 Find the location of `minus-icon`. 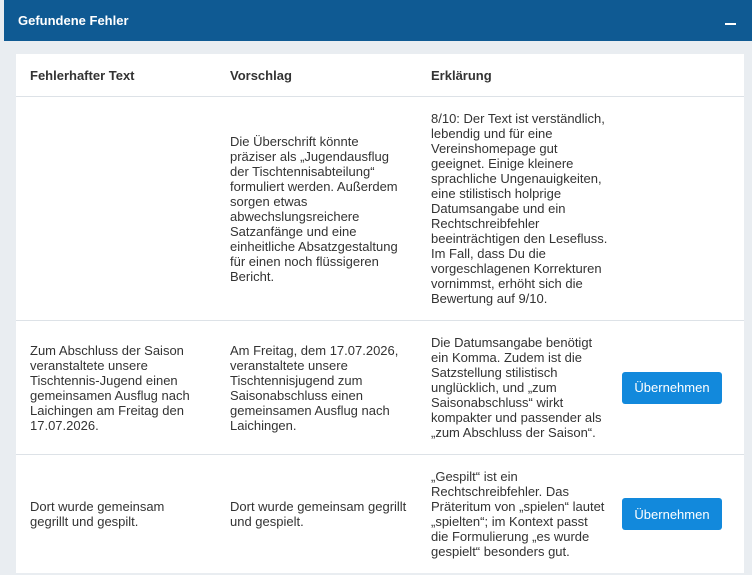

minus-icon is located at coordinates (730, 21).